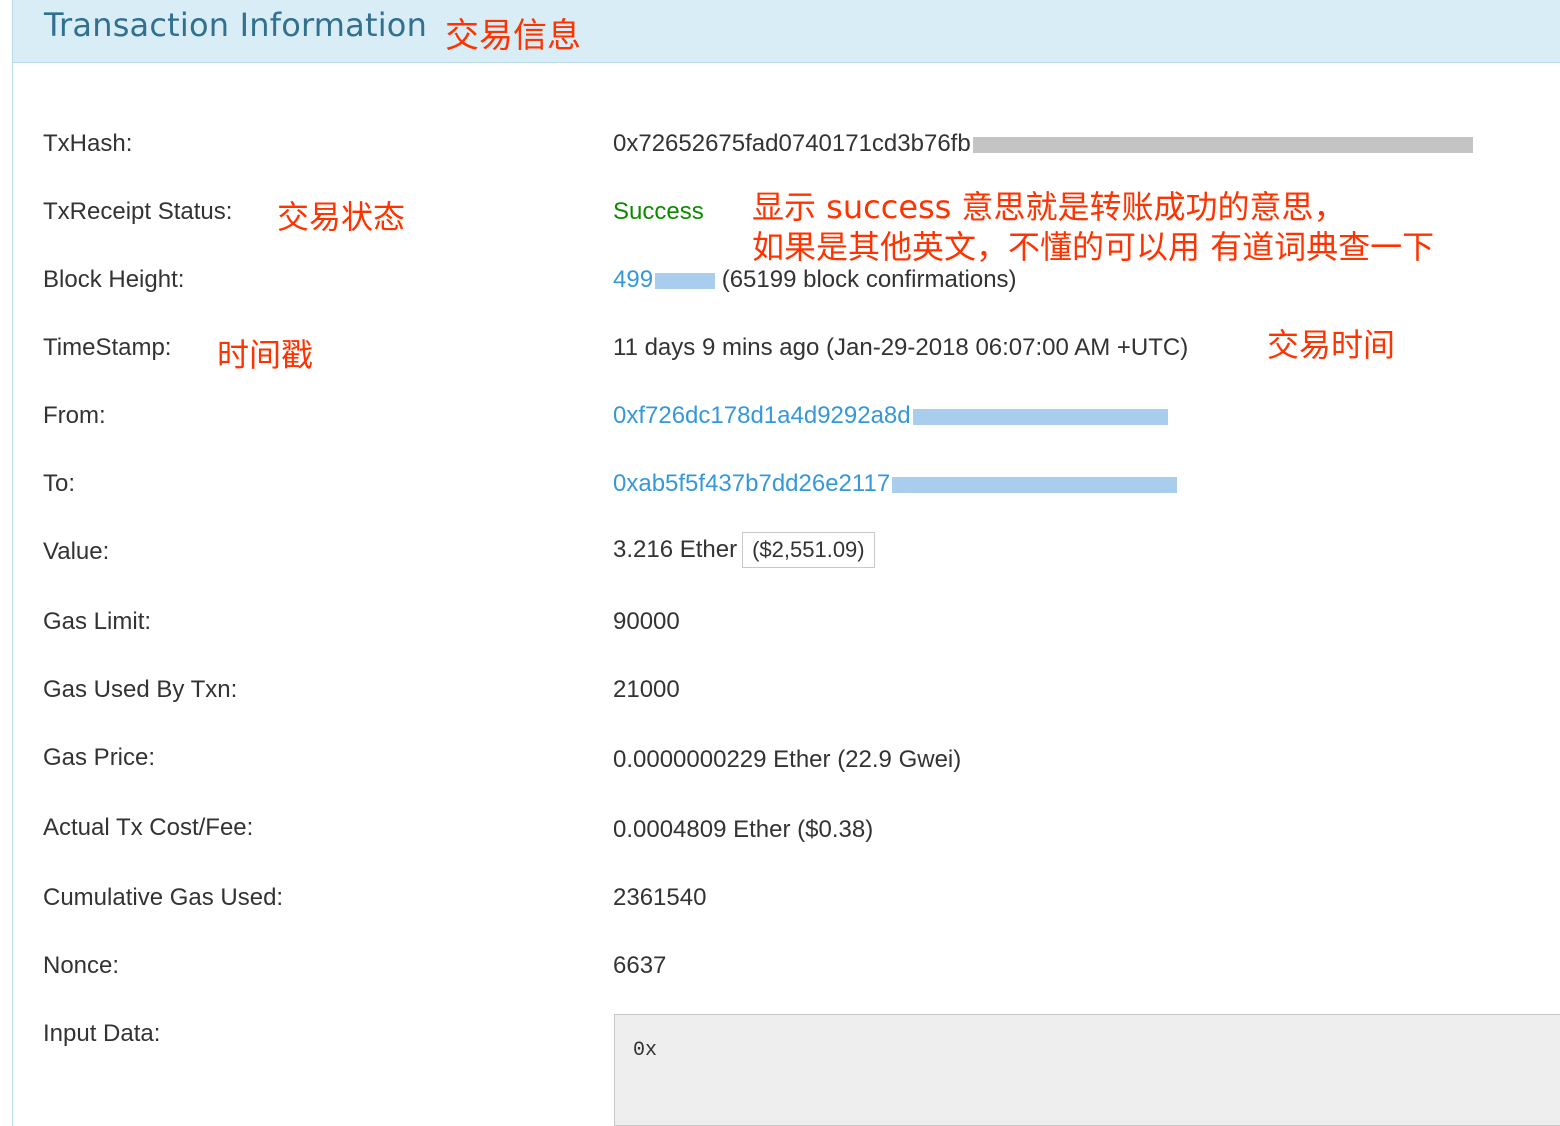 This screenshot has width=1560, height=1126. I want to click on timestamp-label: TimeStamp:, so click(107, 347).